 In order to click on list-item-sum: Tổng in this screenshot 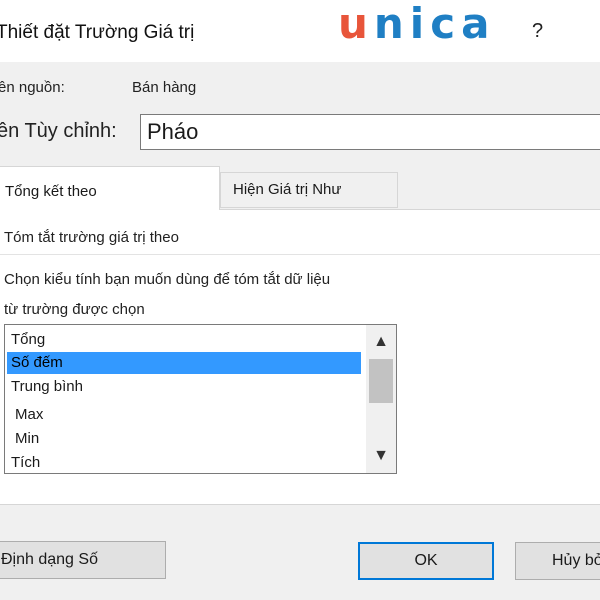, I will do `click(184, 340)`.